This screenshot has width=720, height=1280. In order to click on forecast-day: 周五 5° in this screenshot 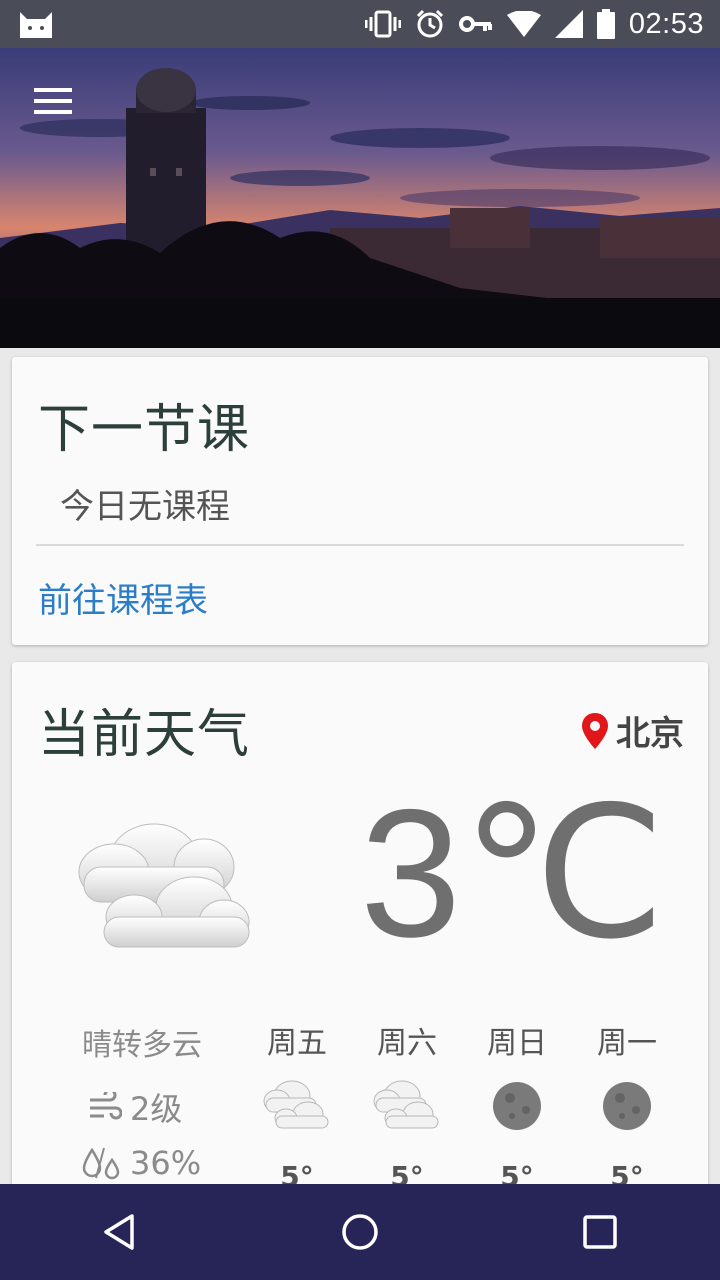, I will do `click(297, 1105)`.